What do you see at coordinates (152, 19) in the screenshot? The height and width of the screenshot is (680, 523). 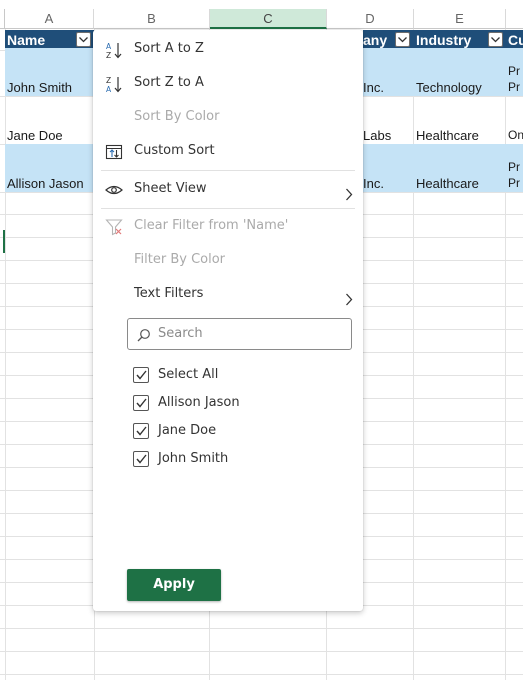 I see `column-header-b: B` at bounding box center [152, 19].